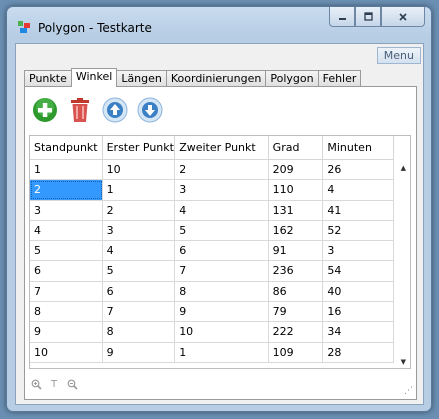 This screenshot has width=439, height=419. What do you see at coordinates (139, 271) in the screenshot?
I see `cell-erster-punkt: 5` at bounding box center [139, 271].